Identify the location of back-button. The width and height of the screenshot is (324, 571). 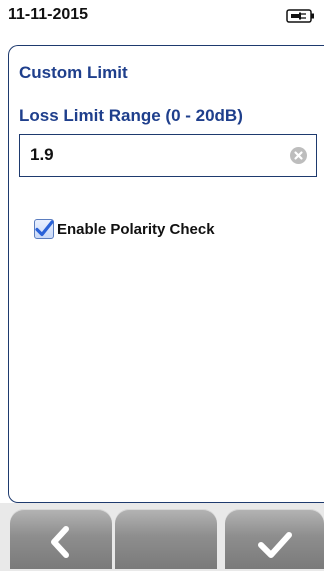
(61, 539).